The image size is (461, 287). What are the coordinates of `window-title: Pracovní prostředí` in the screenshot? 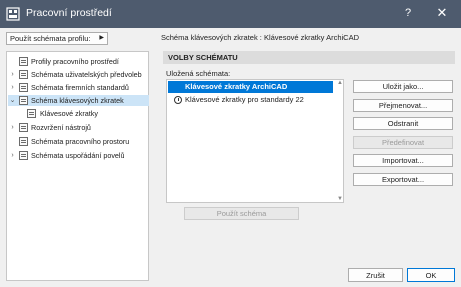 It's located at (69, 13).